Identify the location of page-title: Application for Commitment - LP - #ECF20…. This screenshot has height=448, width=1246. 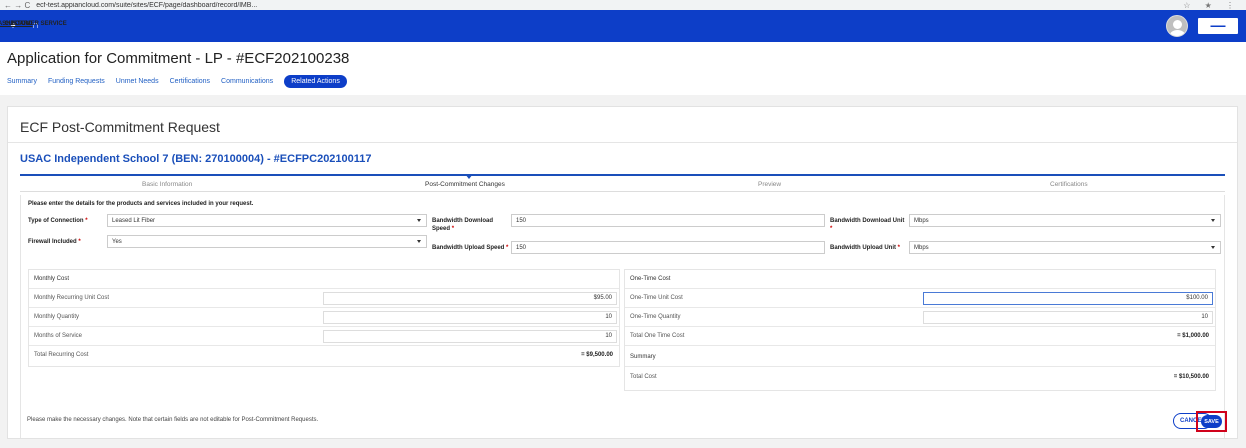
(178, 58).